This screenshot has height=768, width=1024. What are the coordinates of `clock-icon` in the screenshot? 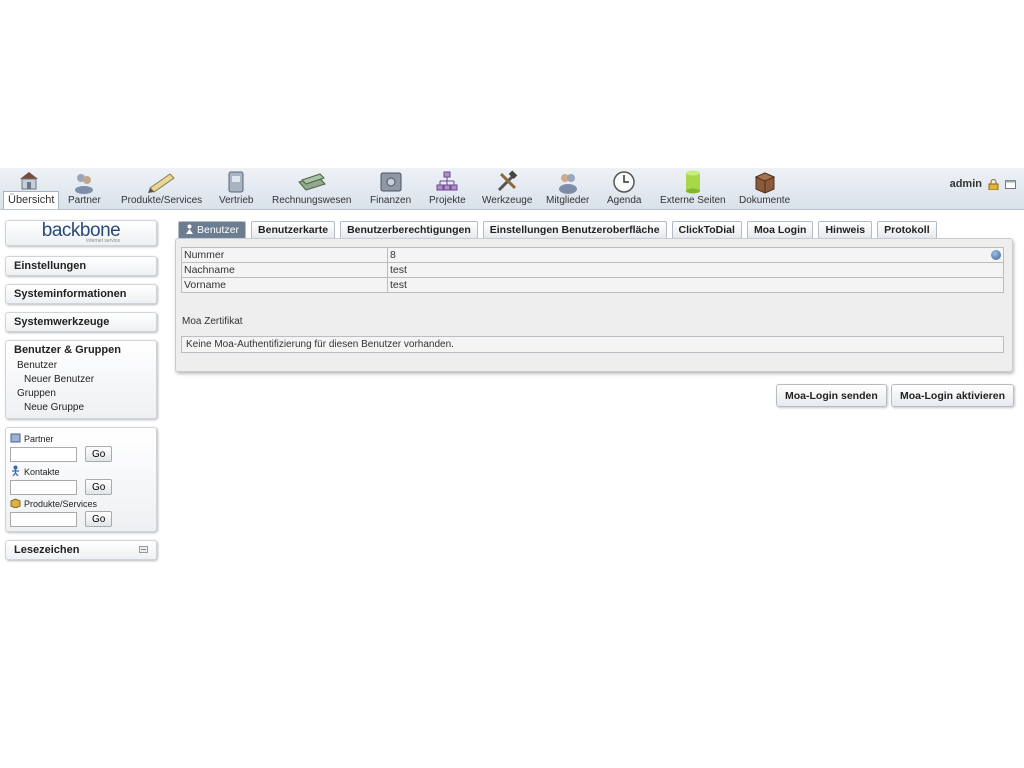 It's located at (624, 182).